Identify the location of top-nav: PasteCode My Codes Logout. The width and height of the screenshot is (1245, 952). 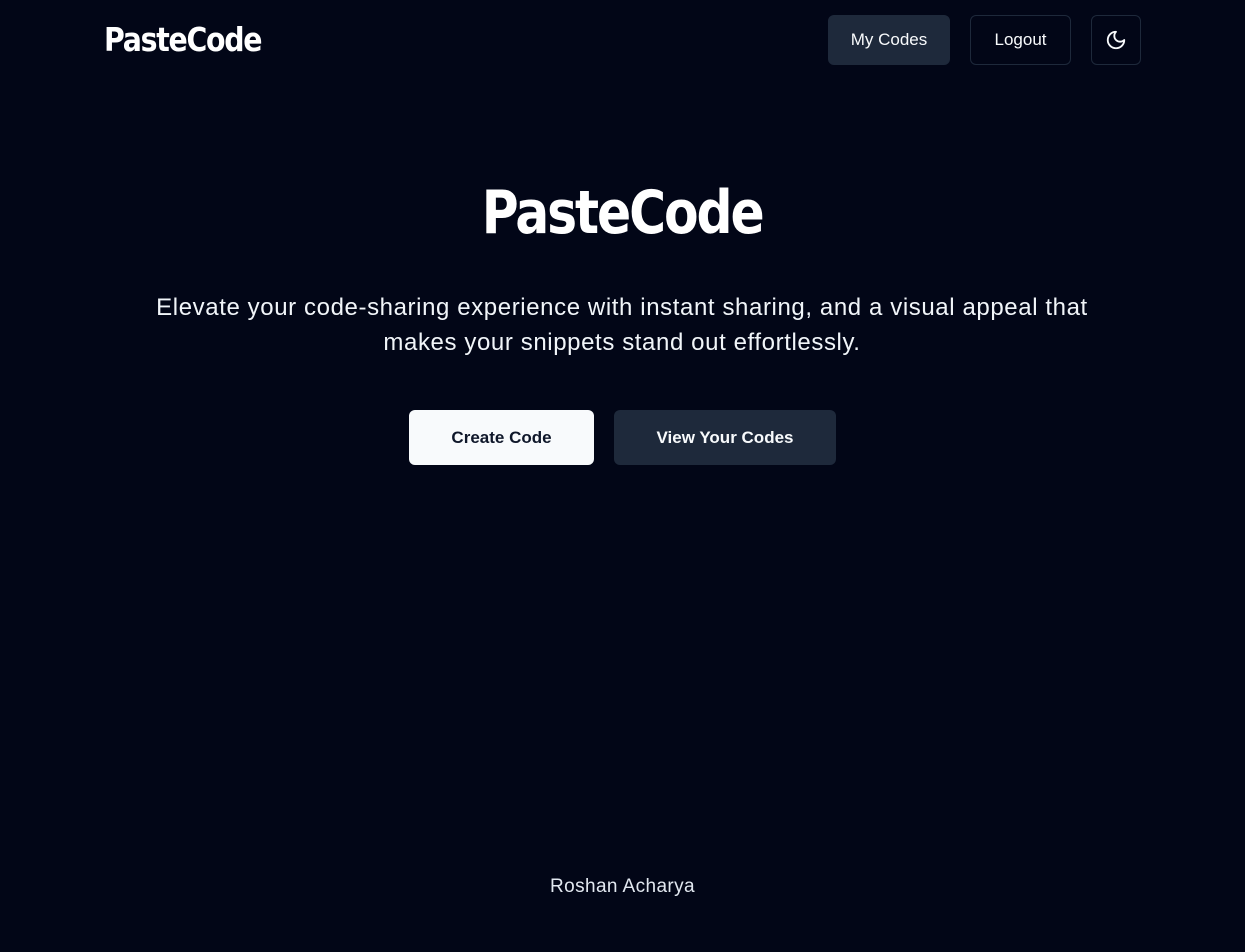
(622, 40).